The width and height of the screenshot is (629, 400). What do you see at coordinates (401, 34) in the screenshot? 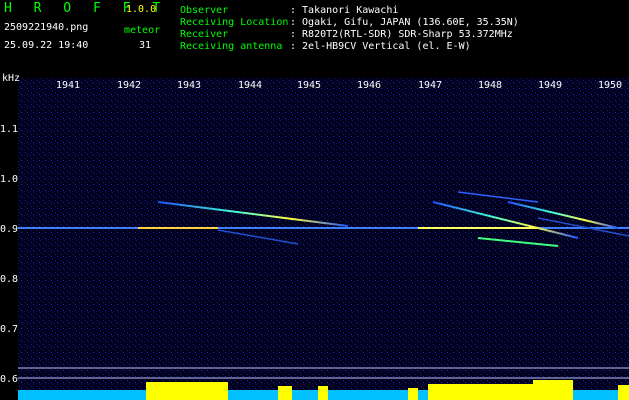
I see `info-value-receiver: : R820T2(RTL-SDR) SDR-Sharp 53.372MHz` at bounding box center [401, 34].